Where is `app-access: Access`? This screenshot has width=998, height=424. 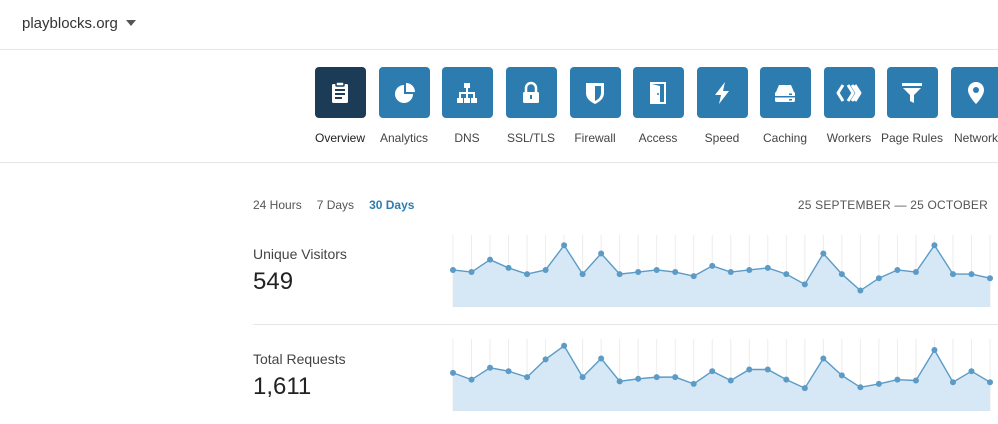
app-access: Access is located at coordinates (658, 106).